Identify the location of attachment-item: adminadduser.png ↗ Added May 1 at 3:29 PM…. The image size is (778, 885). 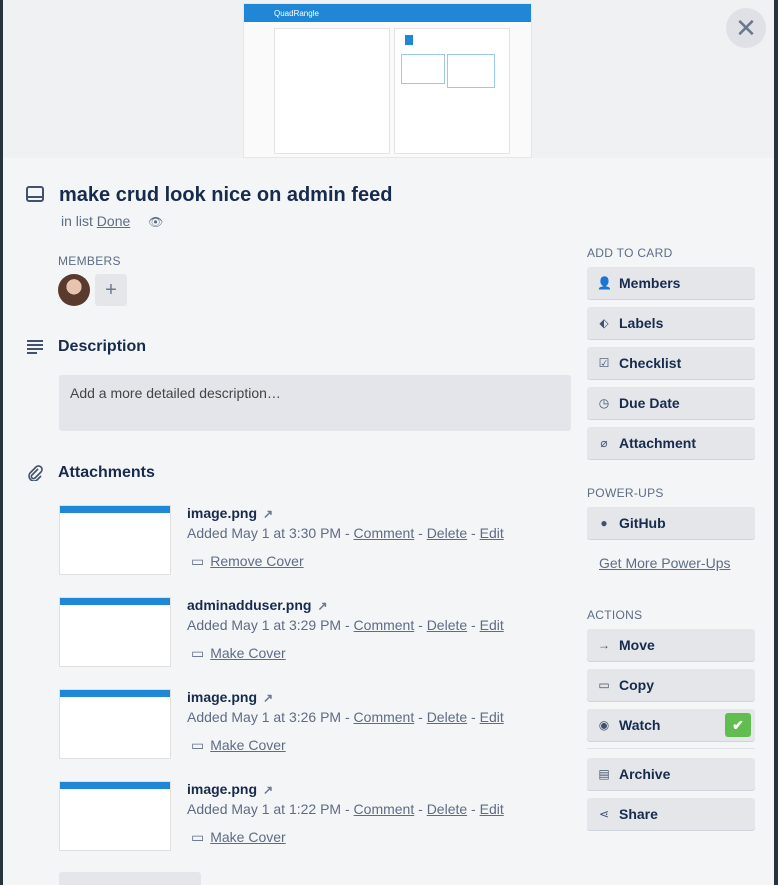
(319, 637).